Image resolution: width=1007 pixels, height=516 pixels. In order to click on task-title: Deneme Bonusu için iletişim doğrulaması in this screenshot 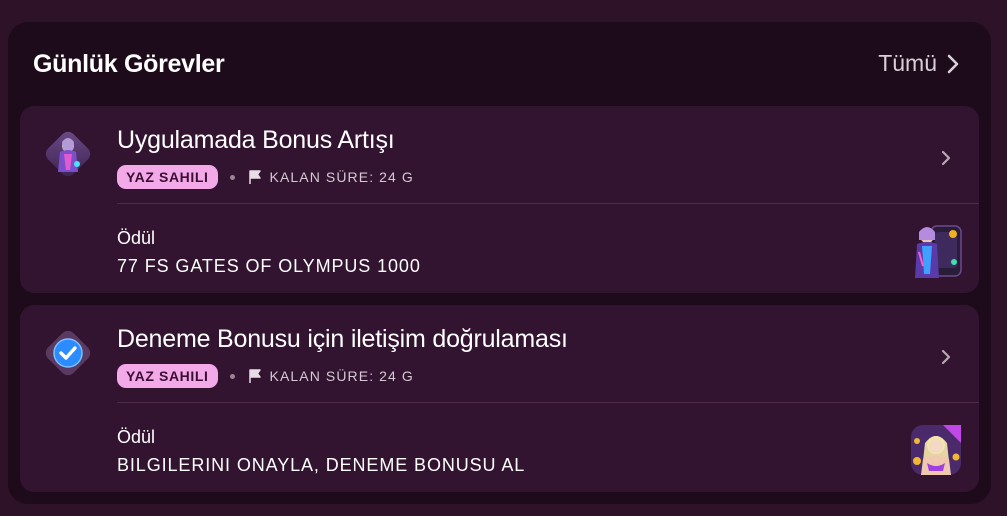, I will do `click(342, 339)`.